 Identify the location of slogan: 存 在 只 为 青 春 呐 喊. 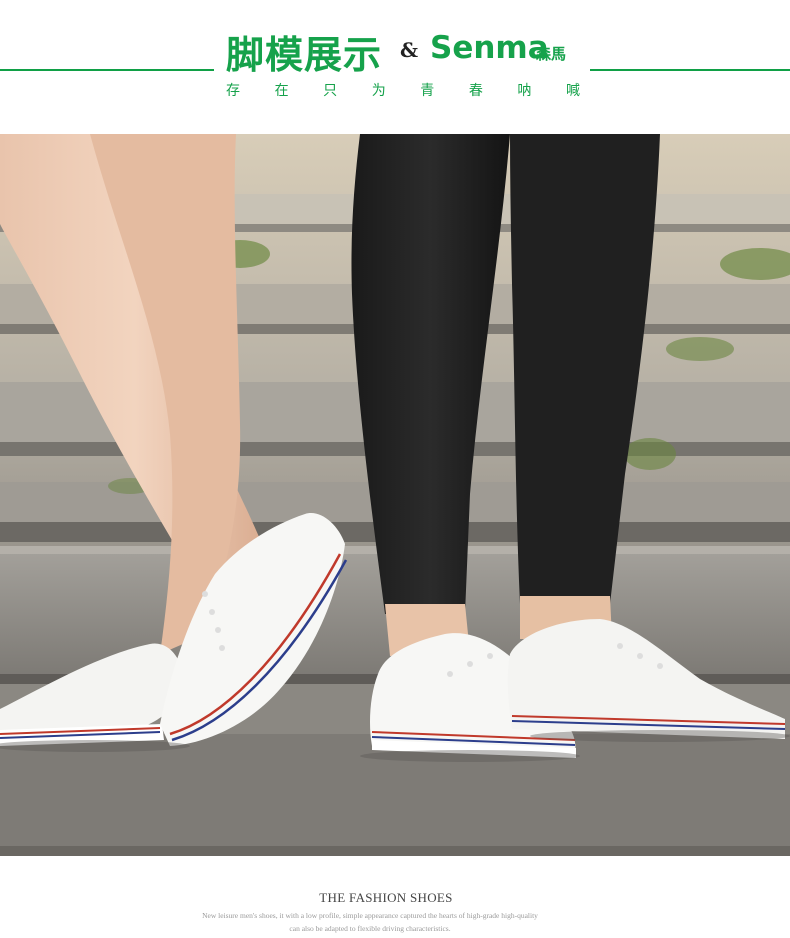
(403, 90).